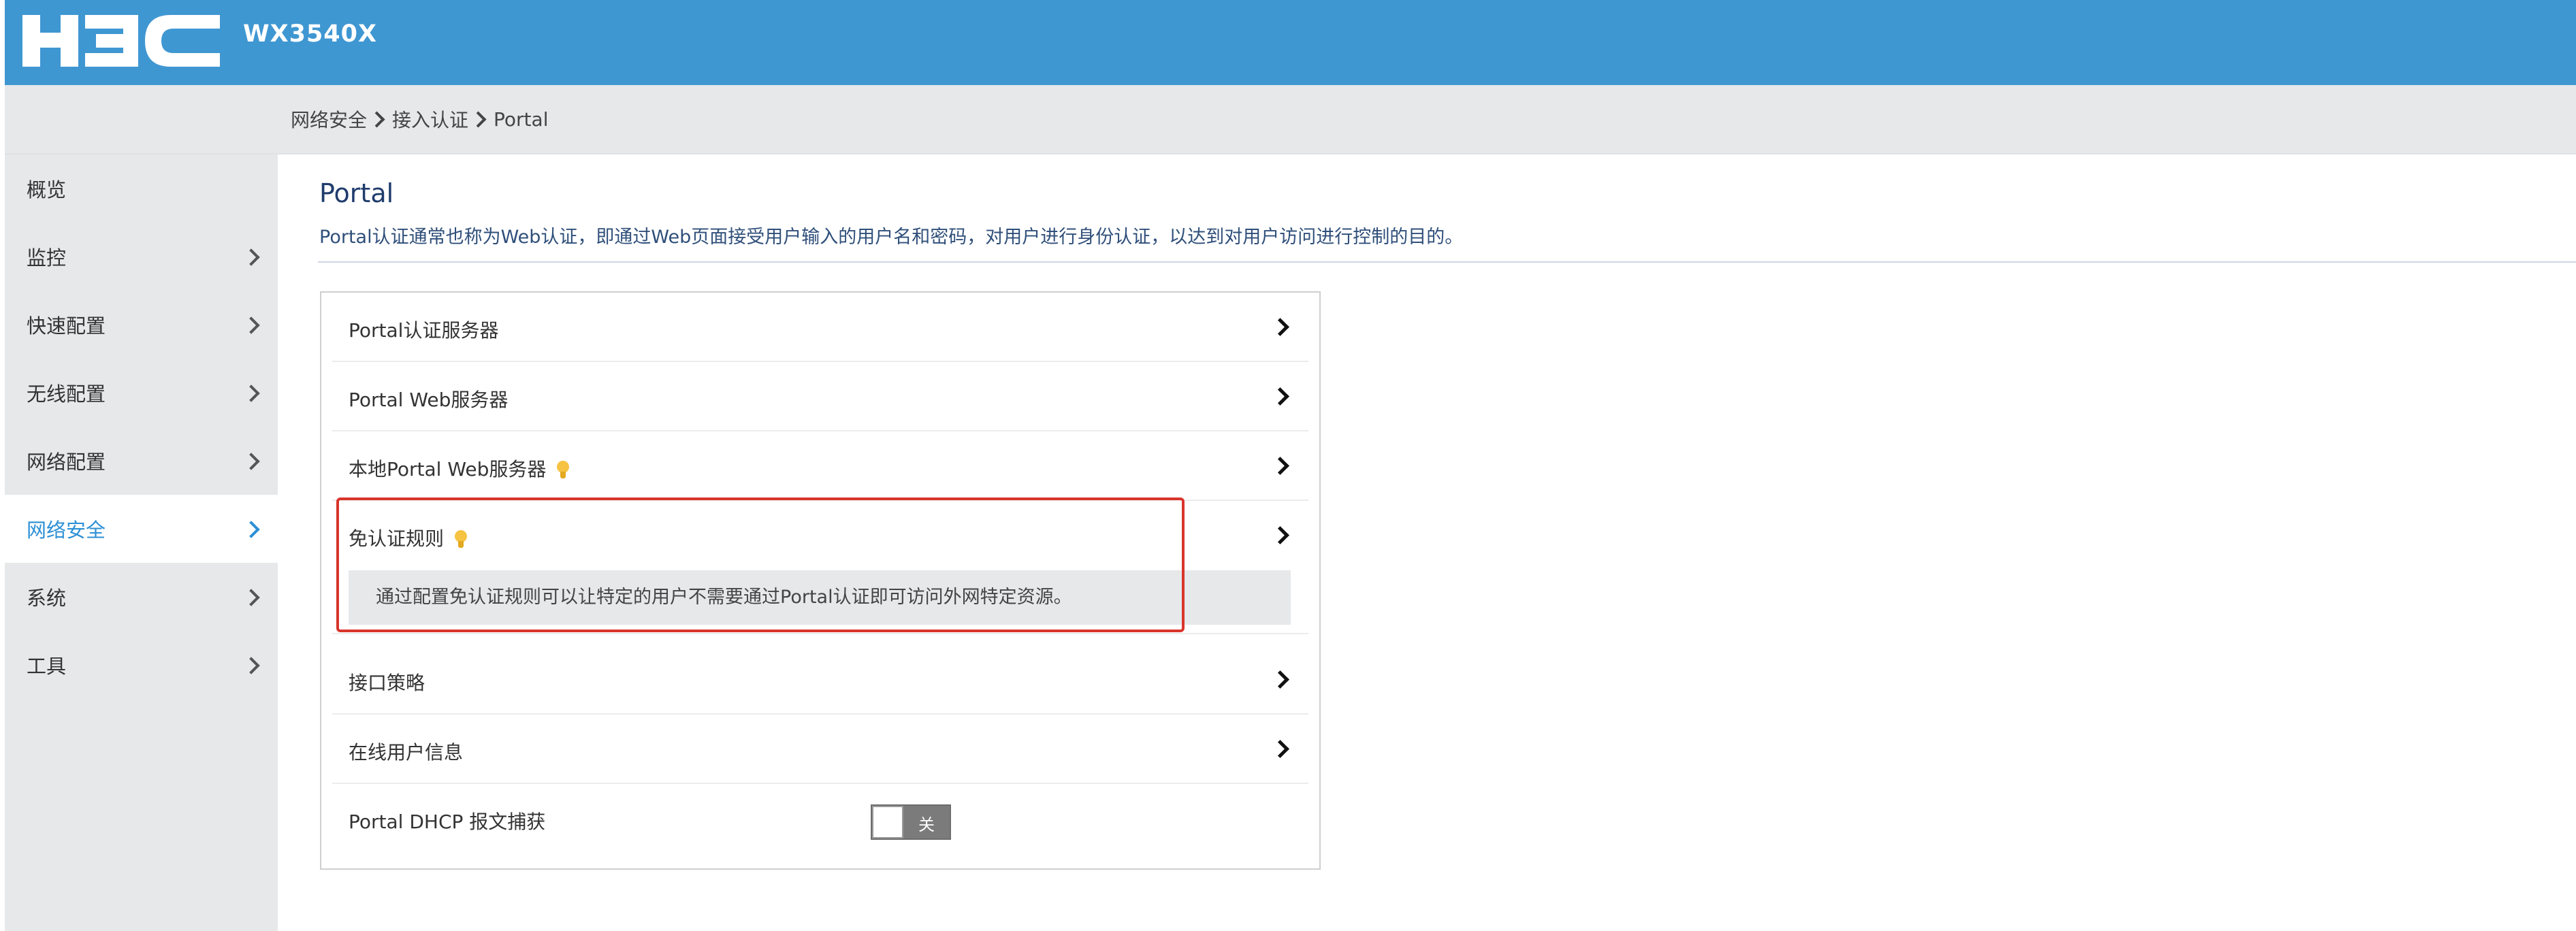  I want to click on h3c-logo, so click(121, 41).